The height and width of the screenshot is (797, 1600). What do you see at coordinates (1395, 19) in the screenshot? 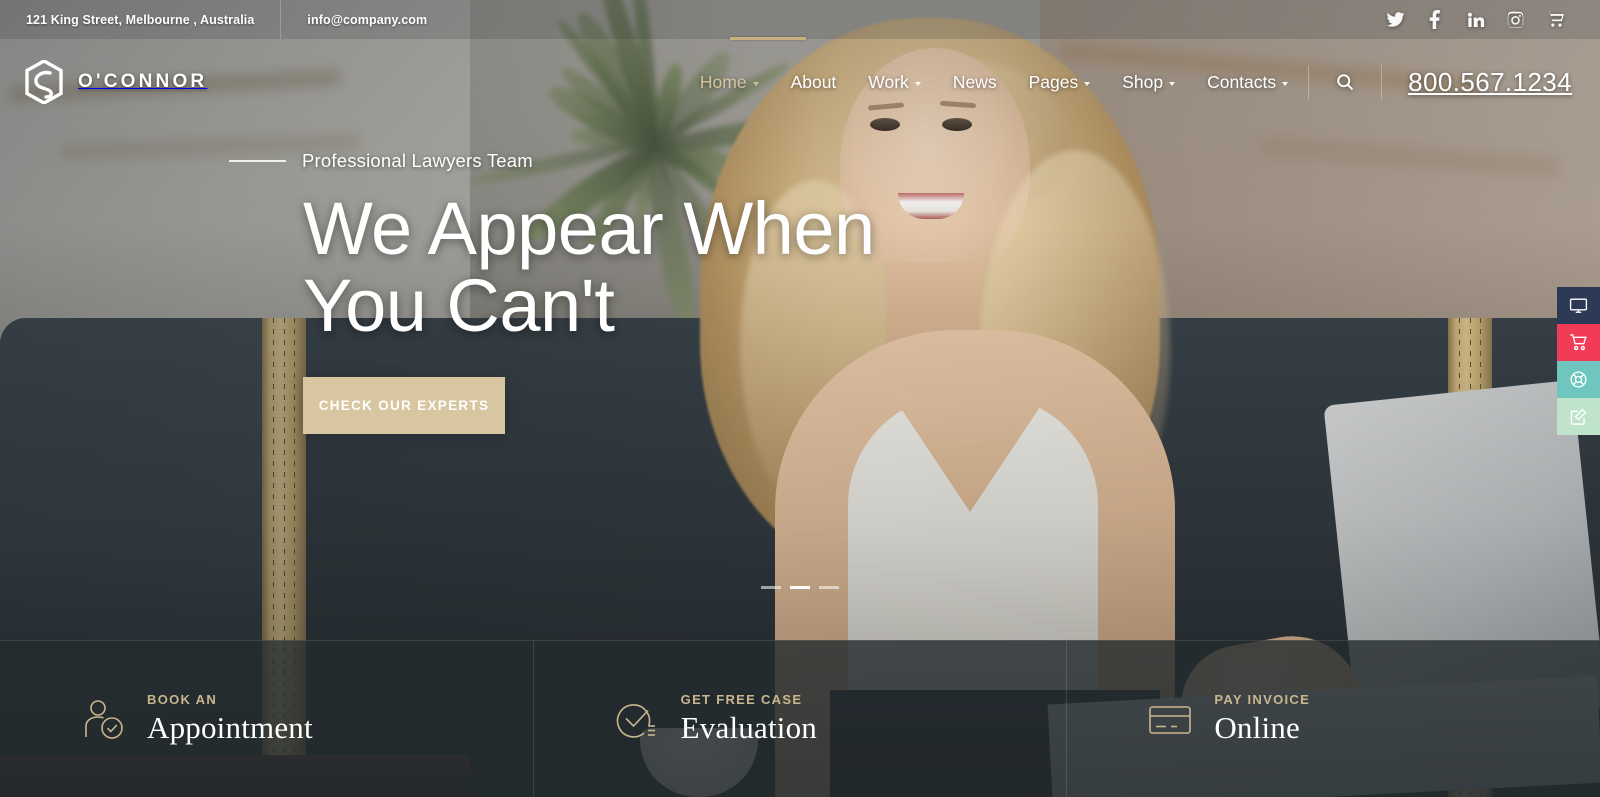
I see `twitter-icon` at bounding box center [1395, 19].